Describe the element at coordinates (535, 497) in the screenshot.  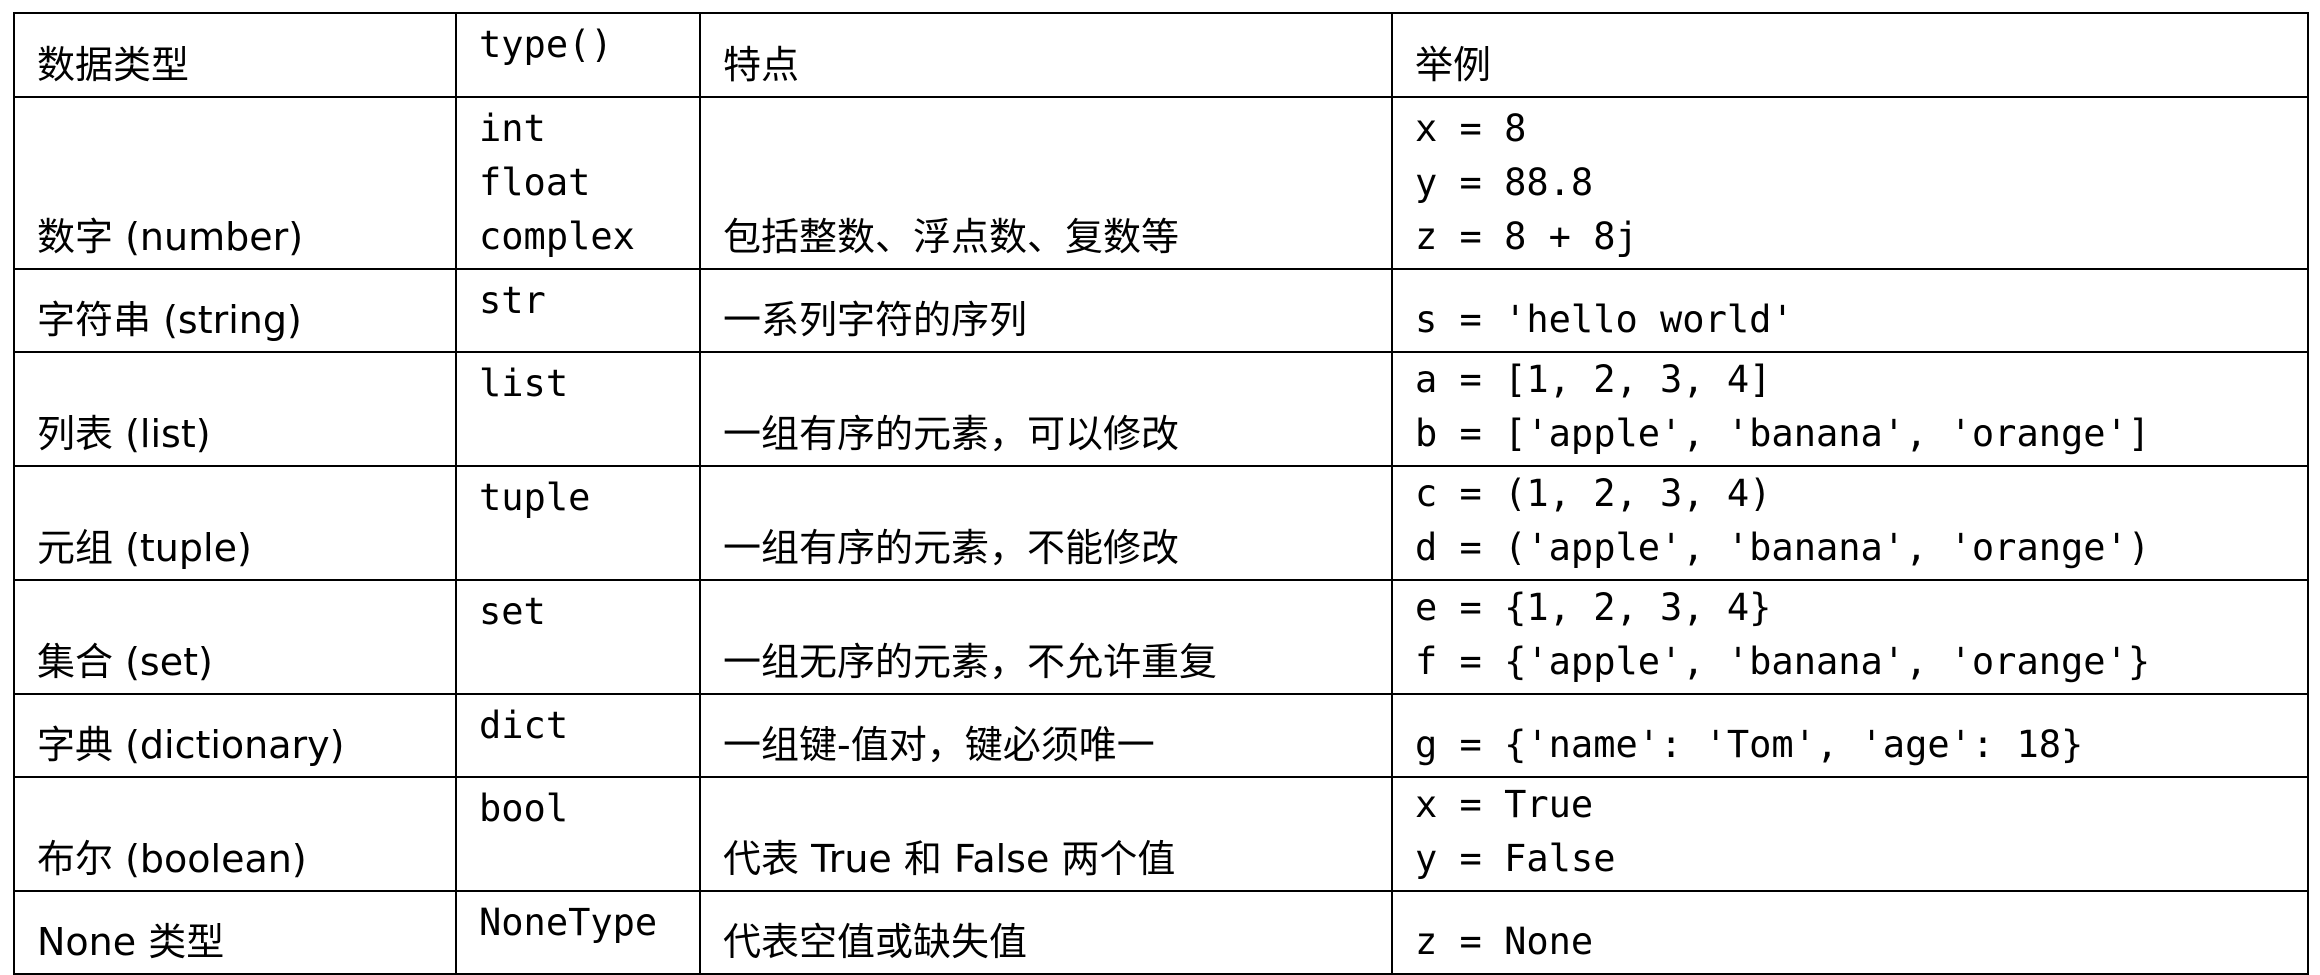
I see `type-func: tuple` at that location.